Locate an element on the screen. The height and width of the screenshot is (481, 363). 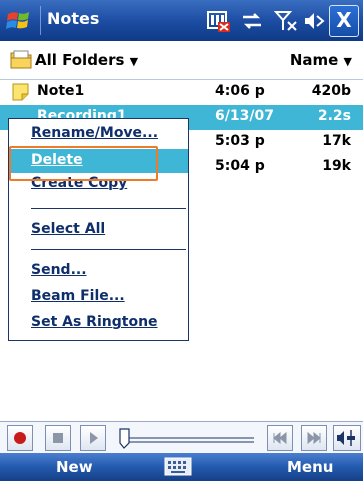
file-name: Note1 is located at coordinates (61, 91).